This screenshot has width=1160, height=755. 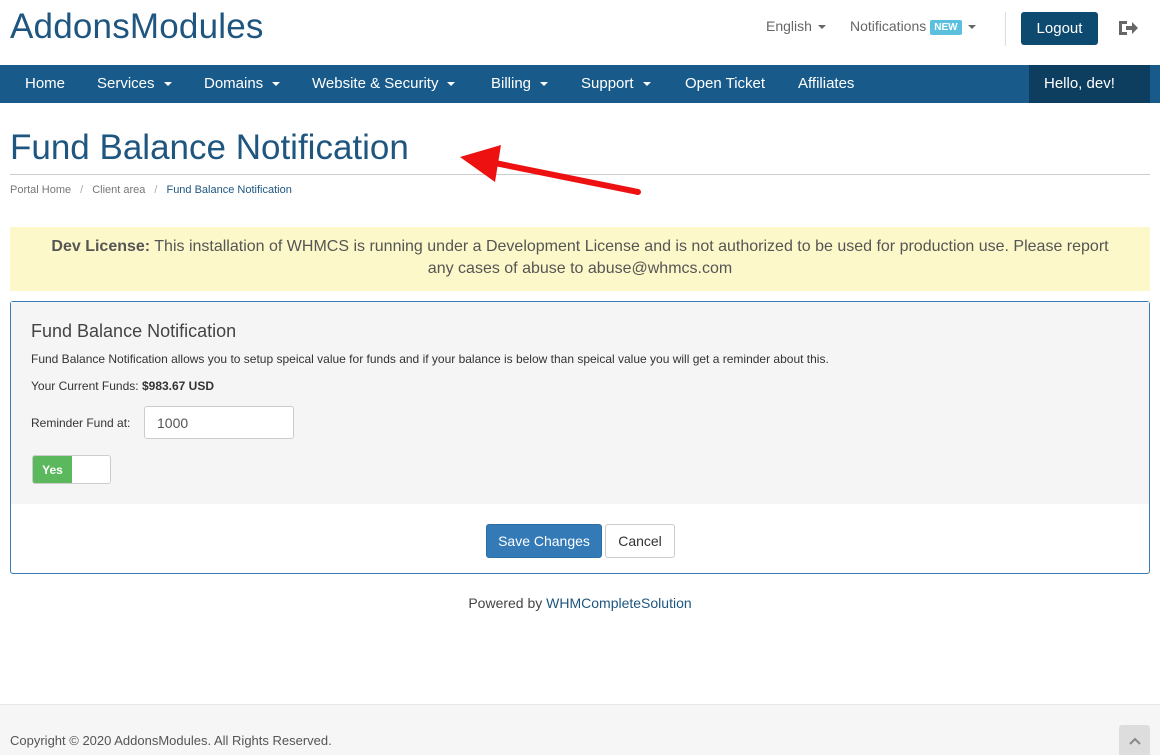 I want to click on save-changes-button: Save Changes, so click(x=544, y=541).